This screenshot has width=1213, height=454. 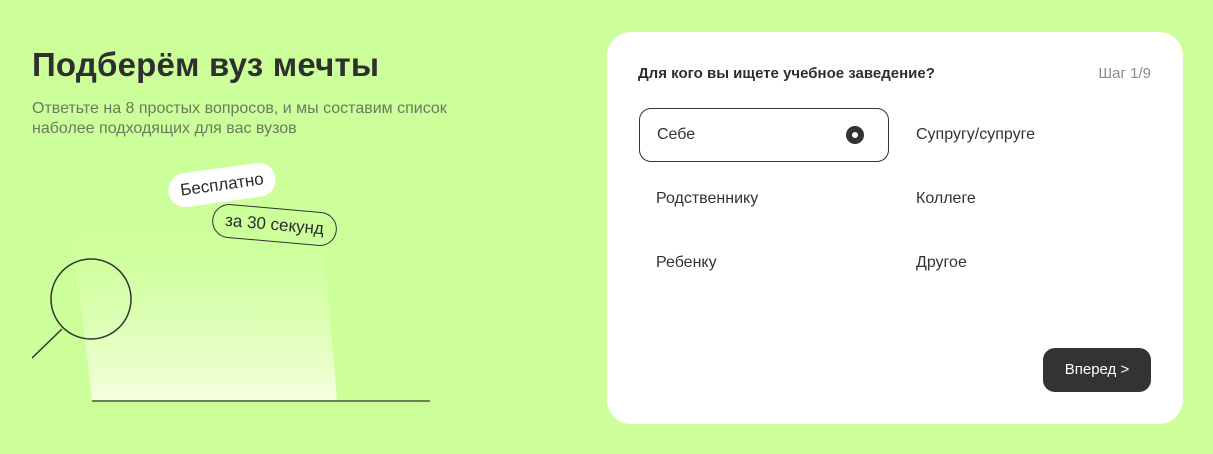 What do you see at coordinates (764, 199) in the screenshot?
I see `option-relative: Родственнику` at bounding box center [764, 199].